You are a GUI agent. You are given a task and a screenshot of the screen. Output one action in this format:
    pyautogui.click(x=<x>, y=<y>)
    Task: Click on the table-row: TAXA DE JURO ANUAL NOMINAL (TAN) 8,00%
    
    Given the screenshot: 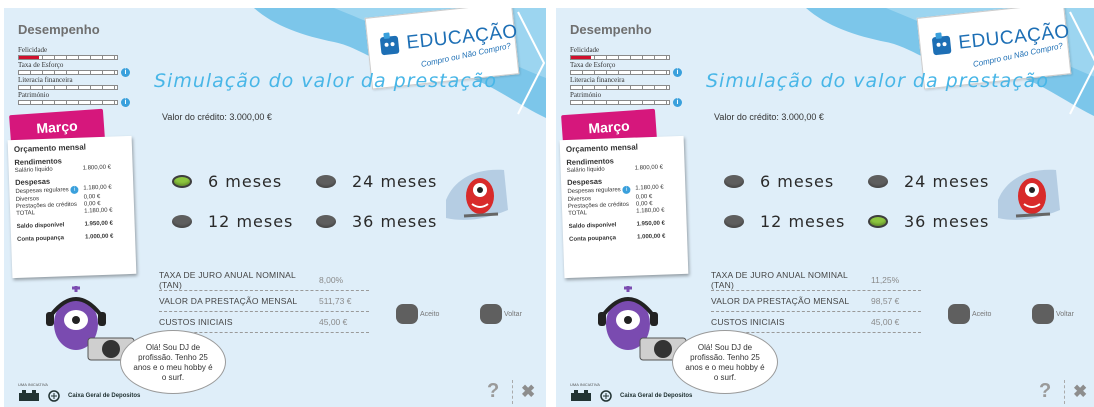 What is the action you would take?
    pyautogui.click(x=264, y=280)
    